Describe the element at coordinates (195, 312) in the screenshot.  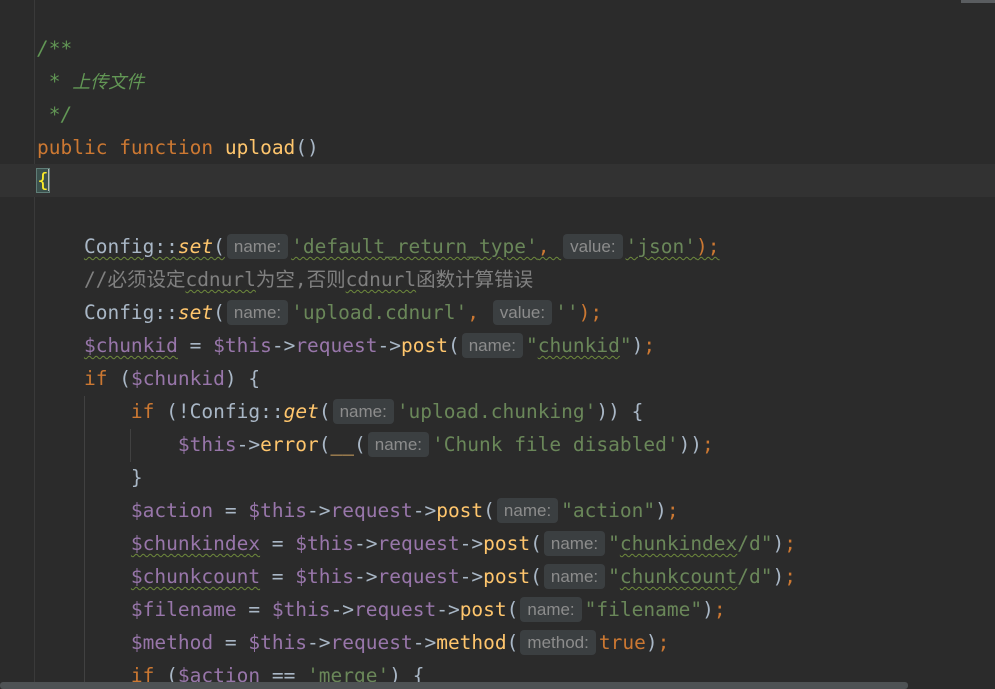
I see `code-token: set` at that location.